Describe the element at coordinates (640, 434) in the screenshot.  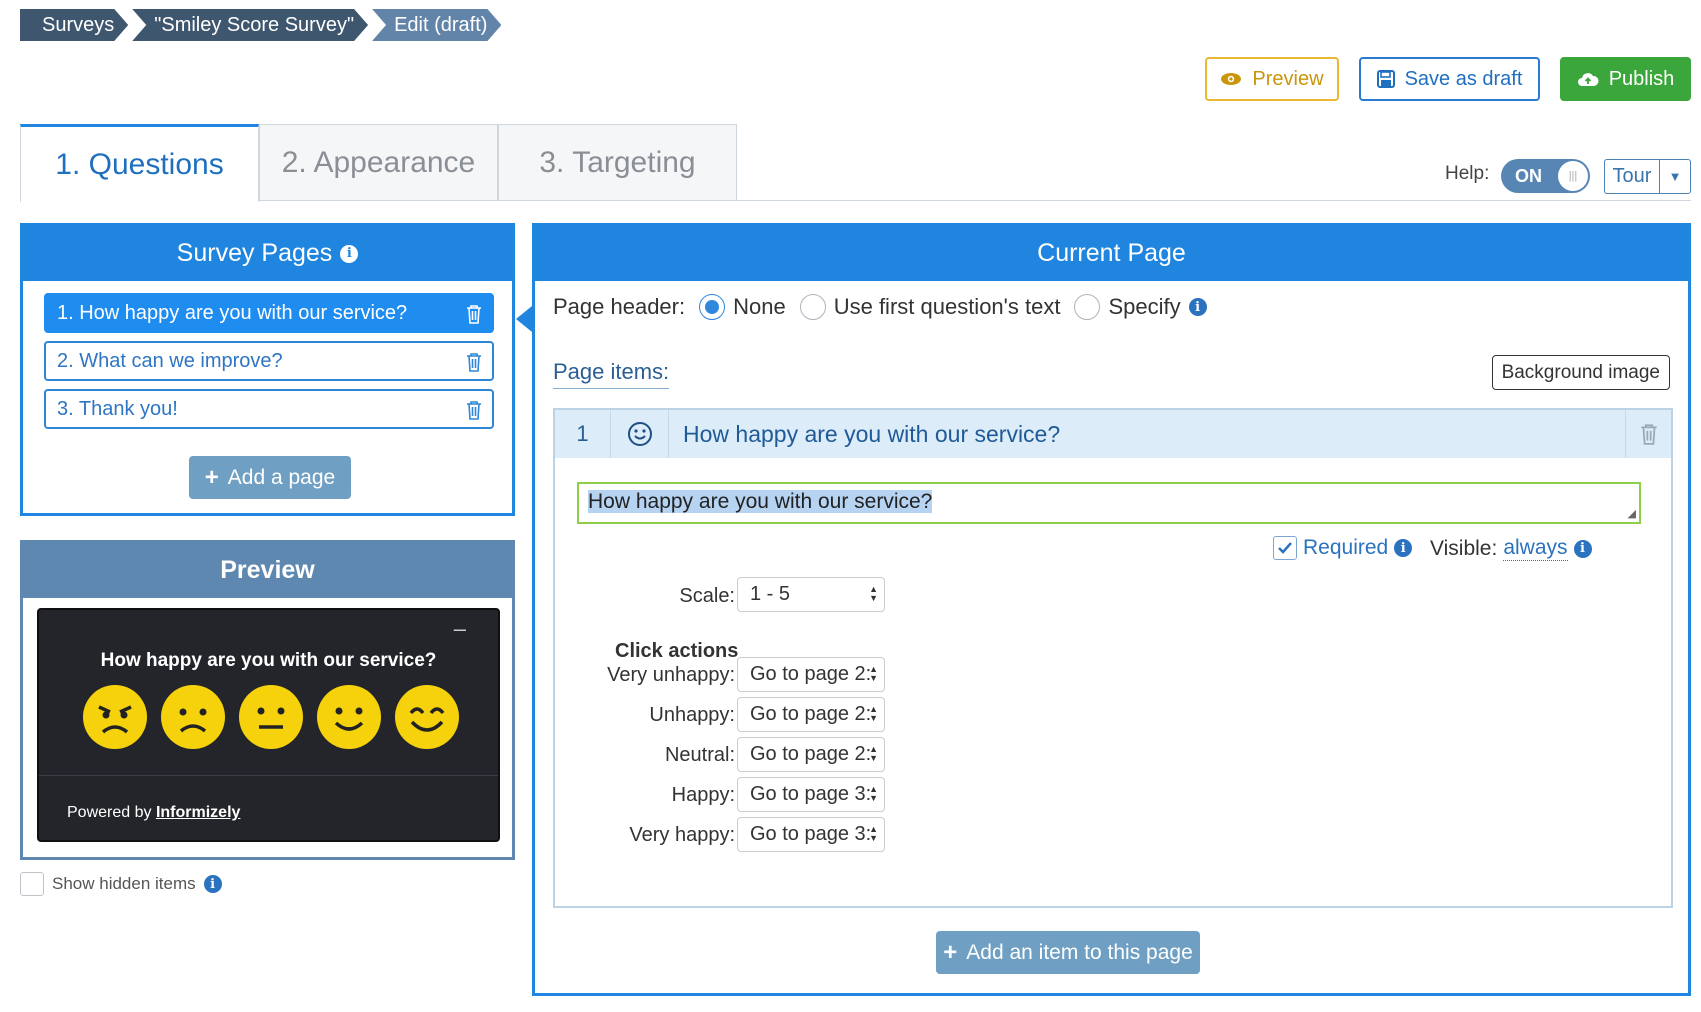
I see `item-type-smiley` at that location.